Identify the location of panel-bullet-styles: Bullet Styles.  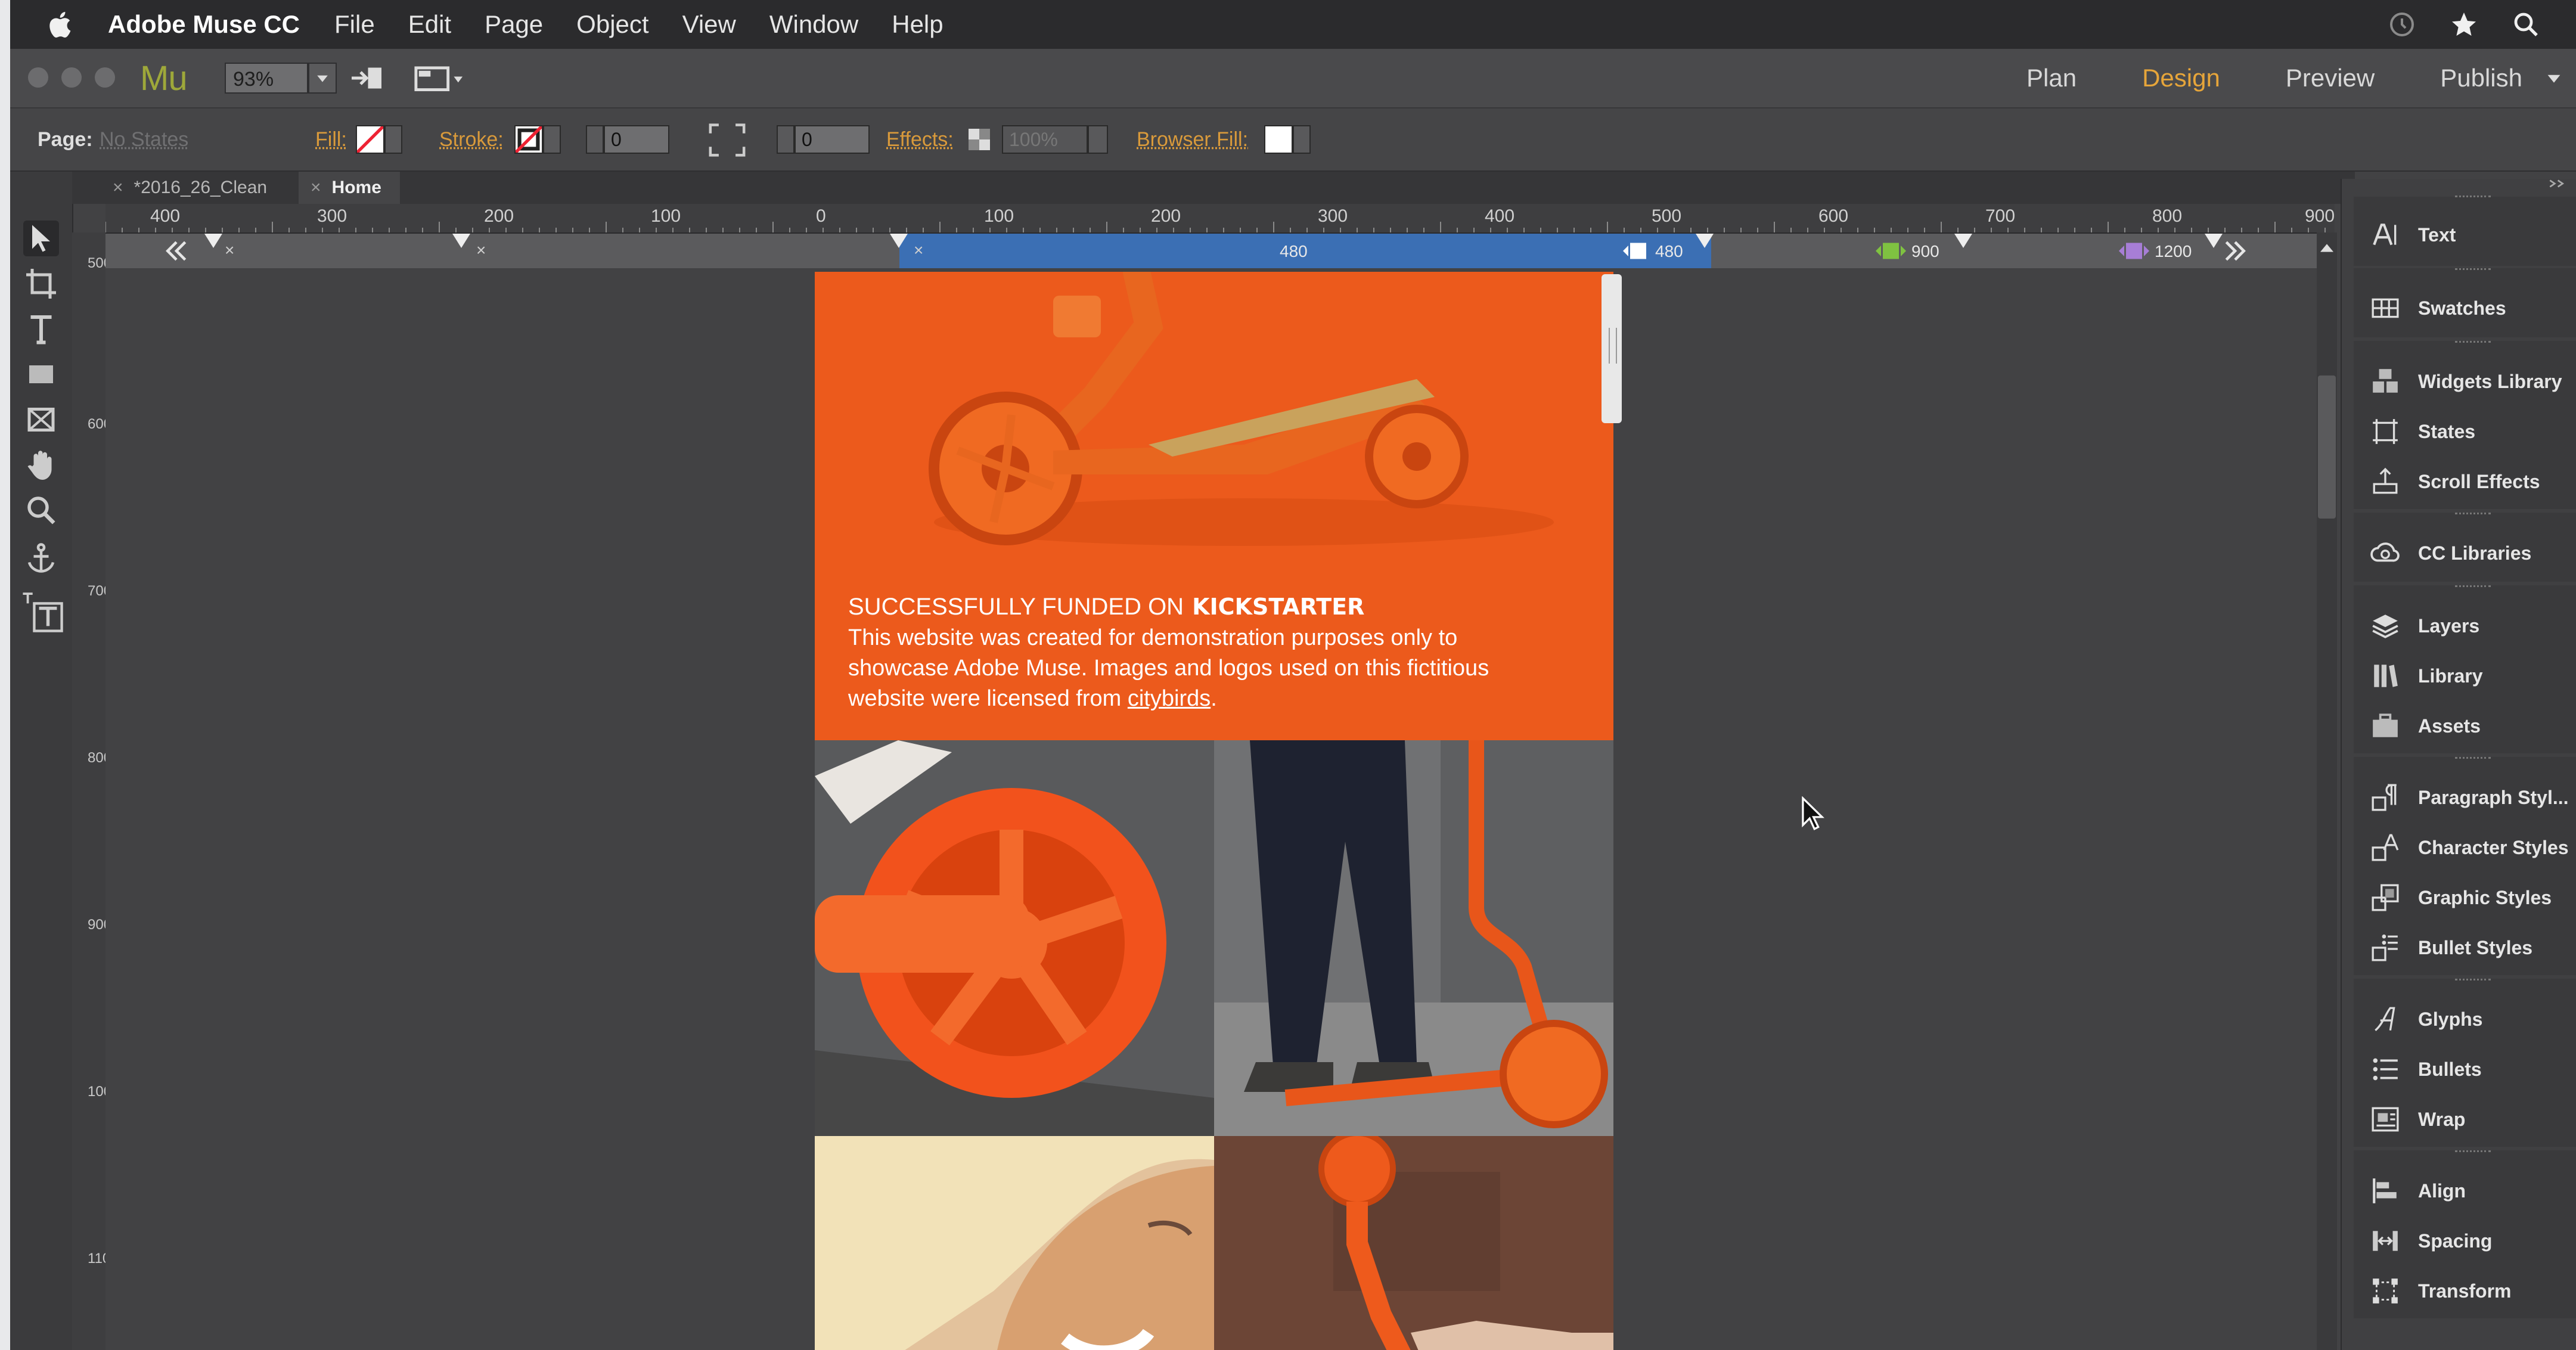
(2451, 948).